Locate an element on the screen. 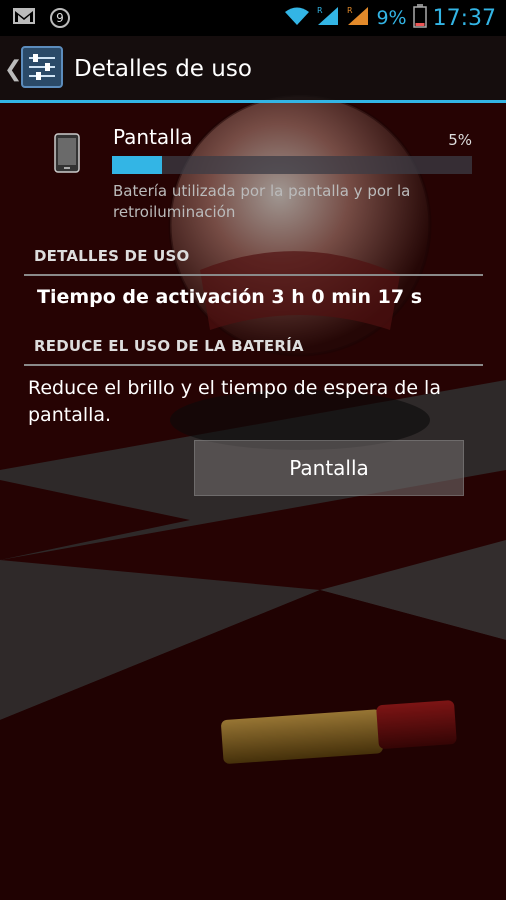 The image size is (506, 900). page-title: Detalles de uso is located at coordinates (163, 69).